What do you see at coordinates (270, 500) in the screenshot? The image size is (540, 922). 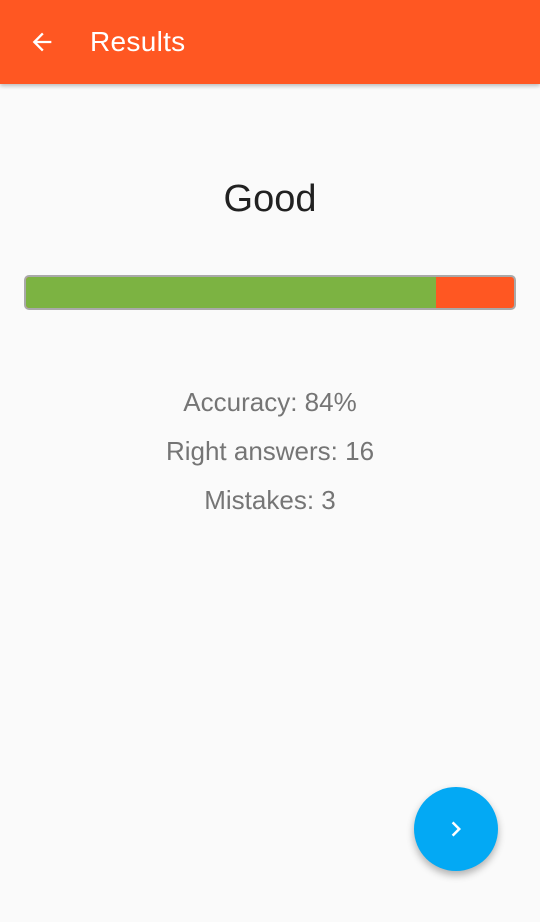 I see `mistakes-text: Mistakes: 3` at bounding box center [270, 500].